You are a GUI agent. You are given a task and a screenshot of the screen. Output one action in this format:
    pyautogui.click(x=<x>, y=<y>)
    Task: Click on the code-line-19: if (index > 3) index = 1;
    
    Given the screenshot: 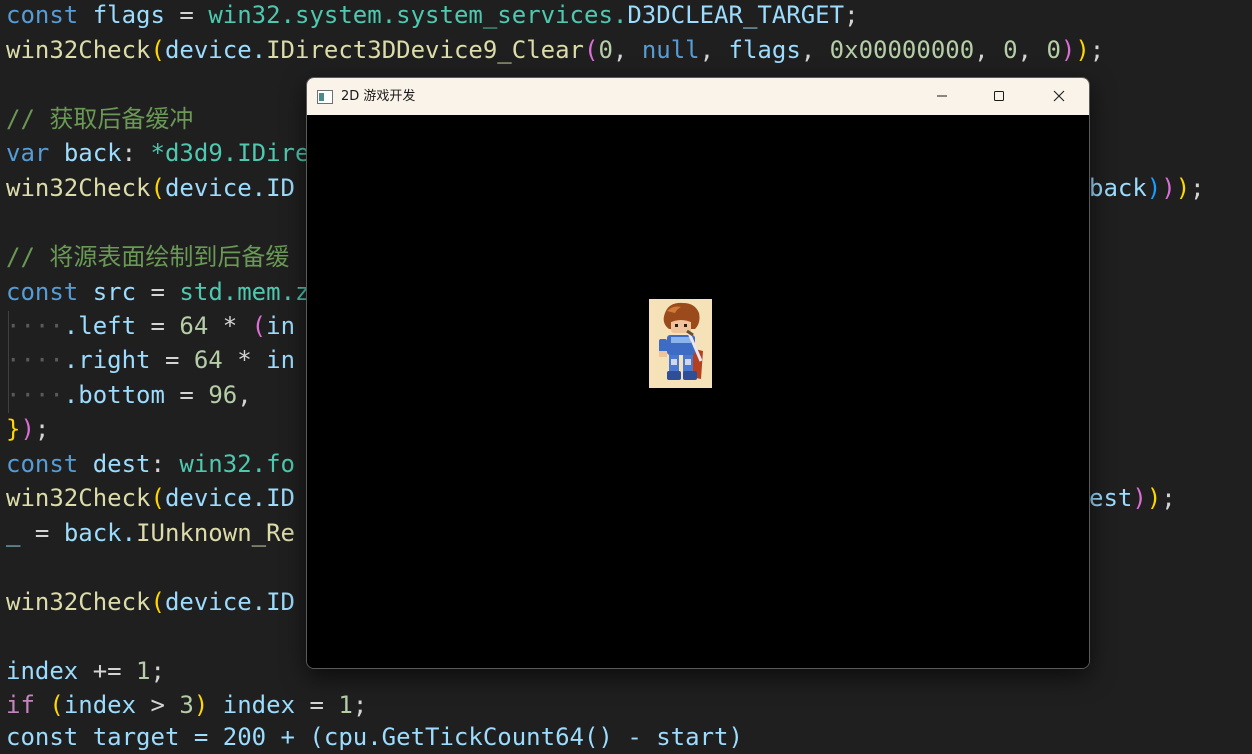 What is the action you would take?
    pyautogui.click(x=187, y=705)
    